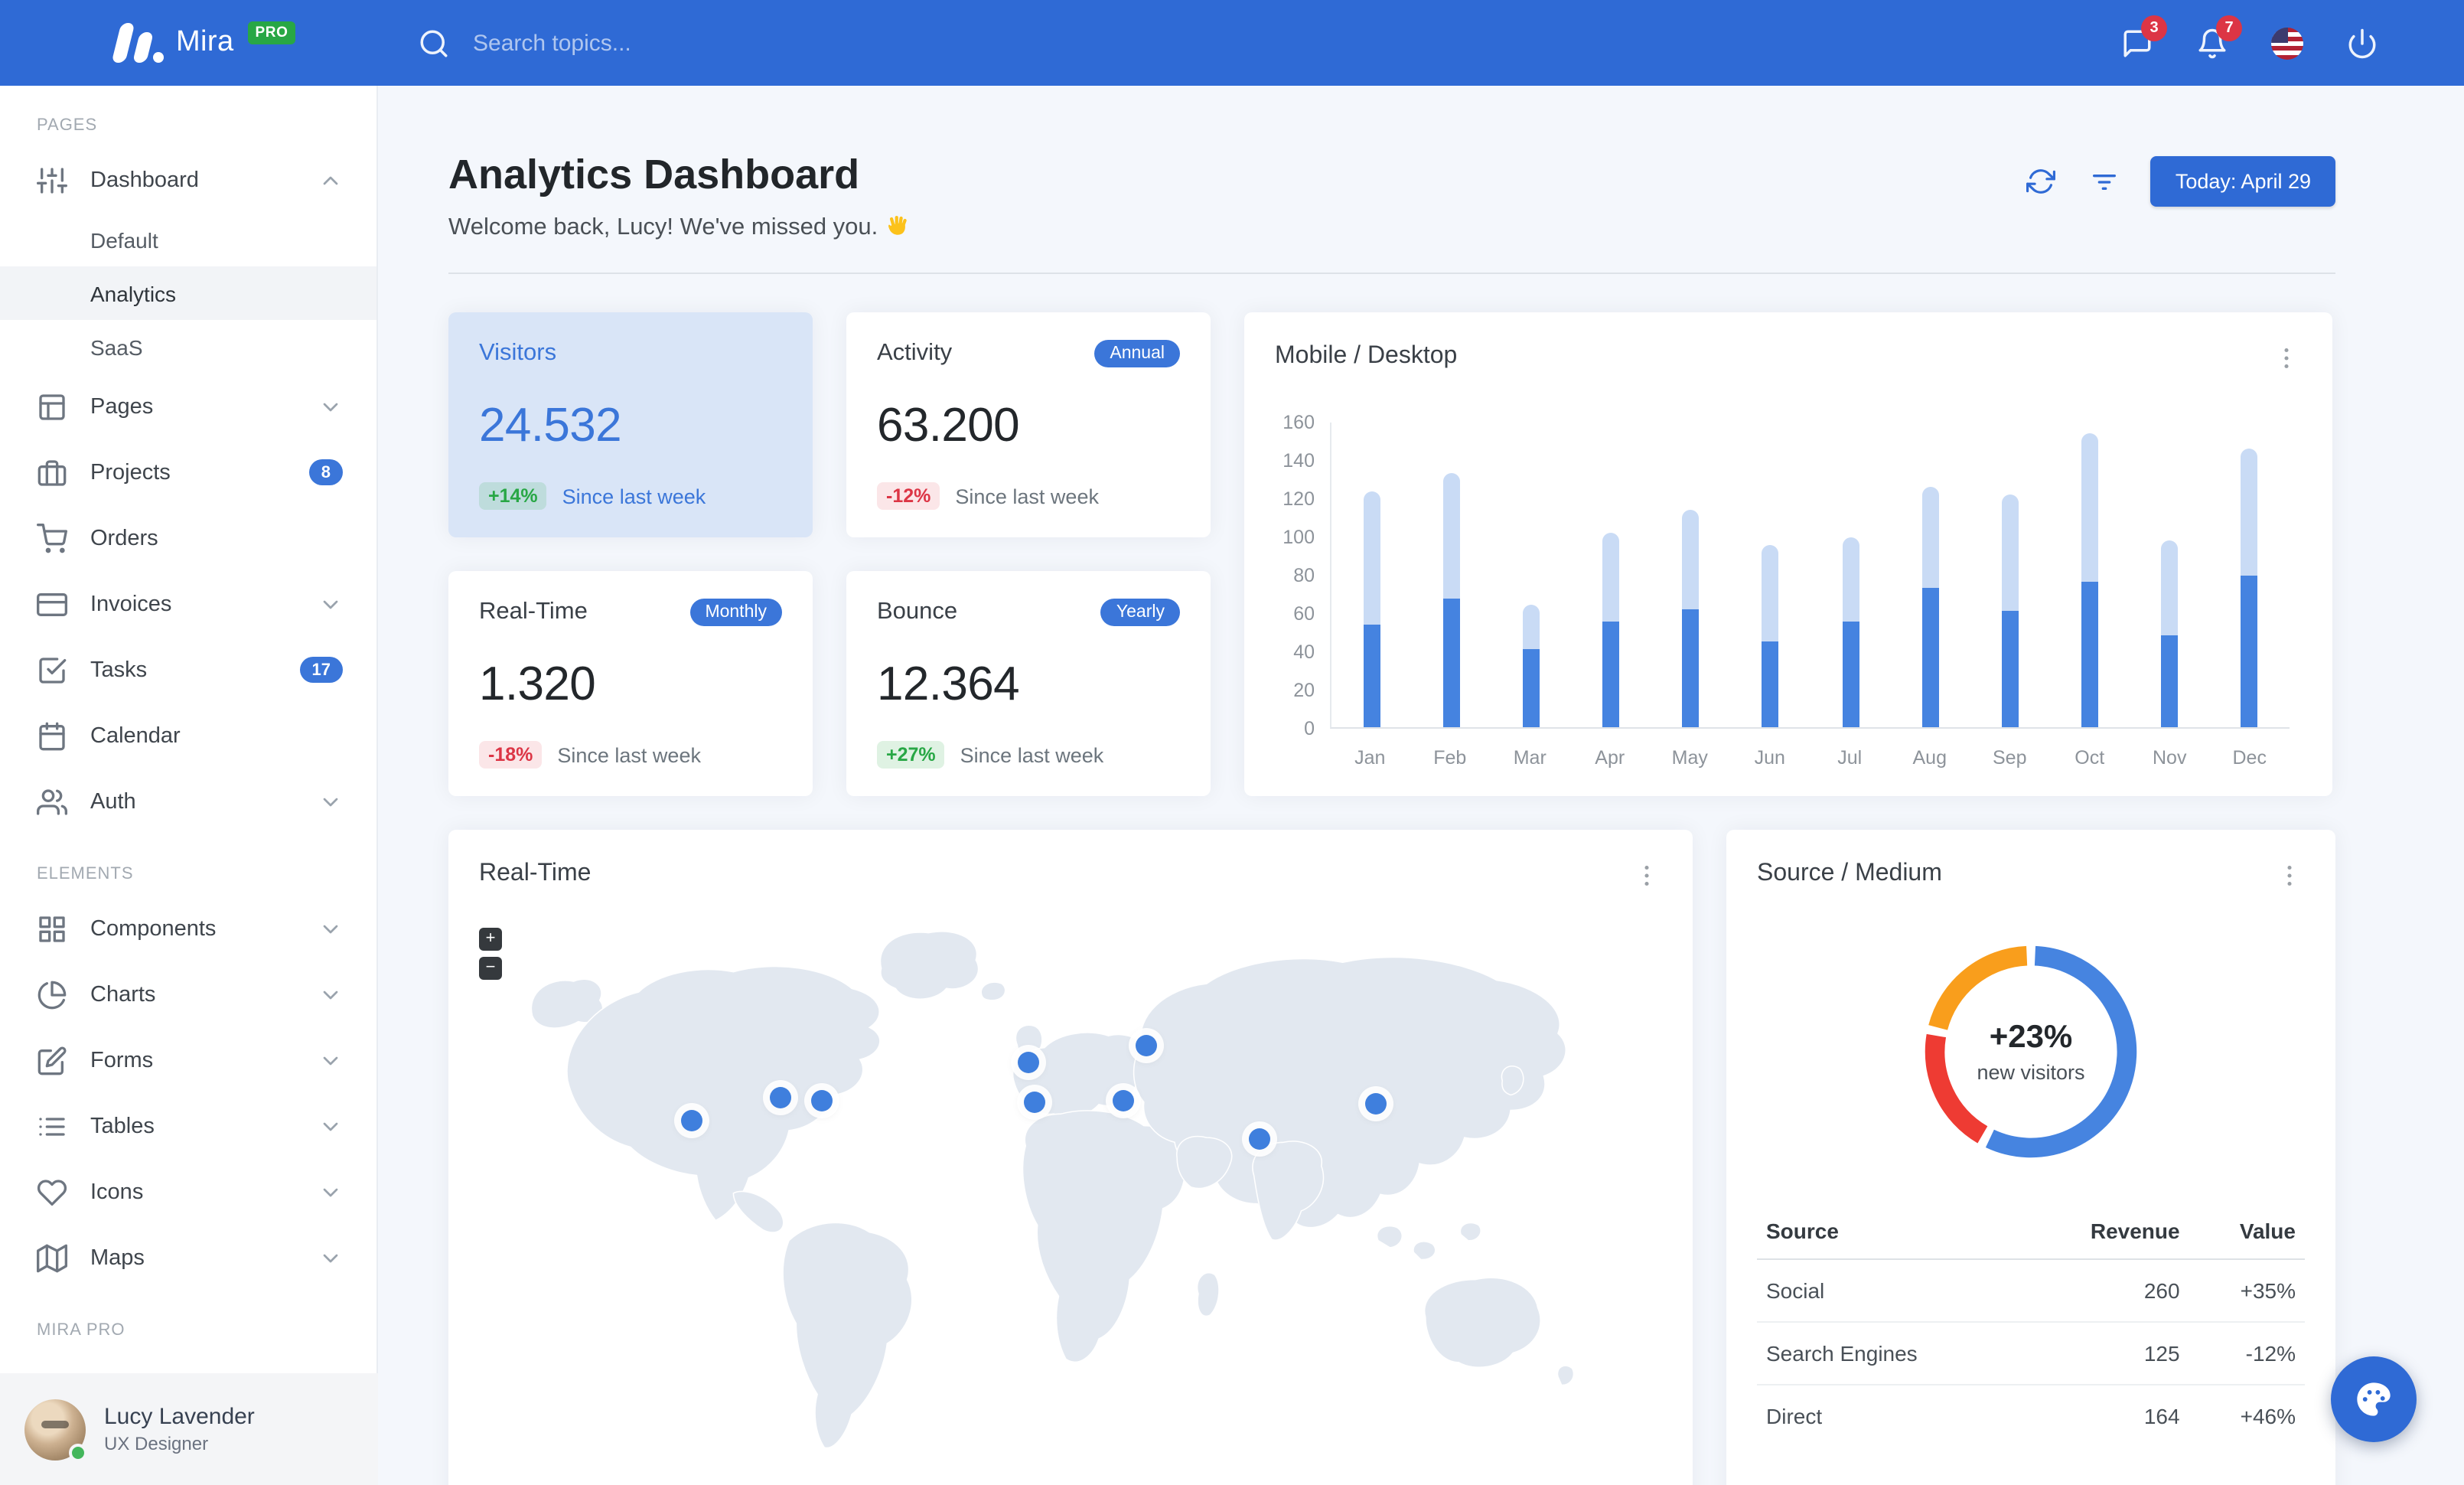 Image resolution: width=2464 pixels, height=1485 pixels. What do you see at coordinates (2361, 43) in the screenshot?
I see `power-logout-icon` at bounding box center [2361, 43].